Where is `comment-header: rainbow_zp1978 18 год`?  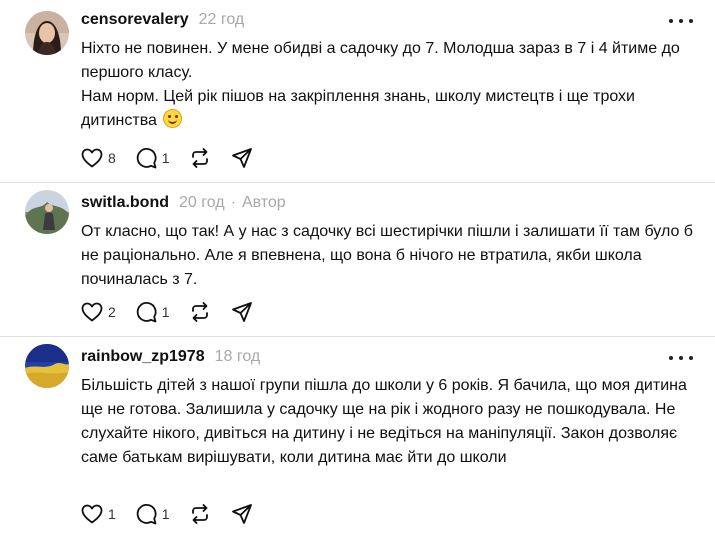
comment-header: rainbow_zp1978 18 год is located at coordinates (170, 358).